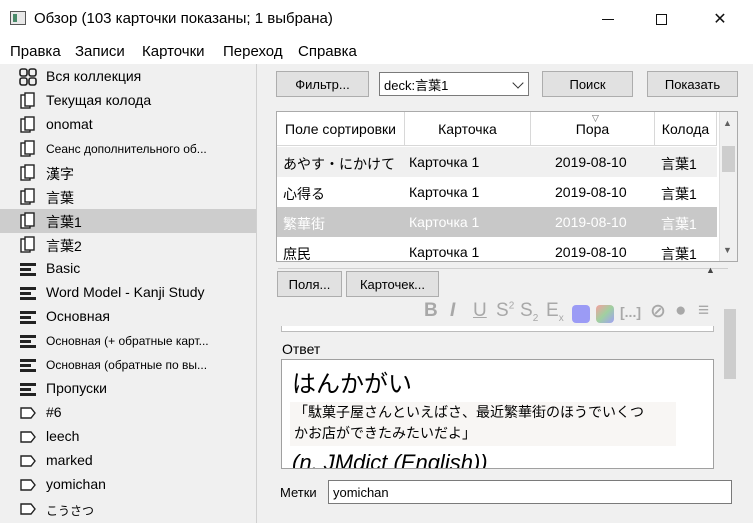 The image size is (753, 523). What do you see at coordinates (128, 125) in the screenshot?
I see `sidebar-item: onomat` at bounding box center [128, 125].